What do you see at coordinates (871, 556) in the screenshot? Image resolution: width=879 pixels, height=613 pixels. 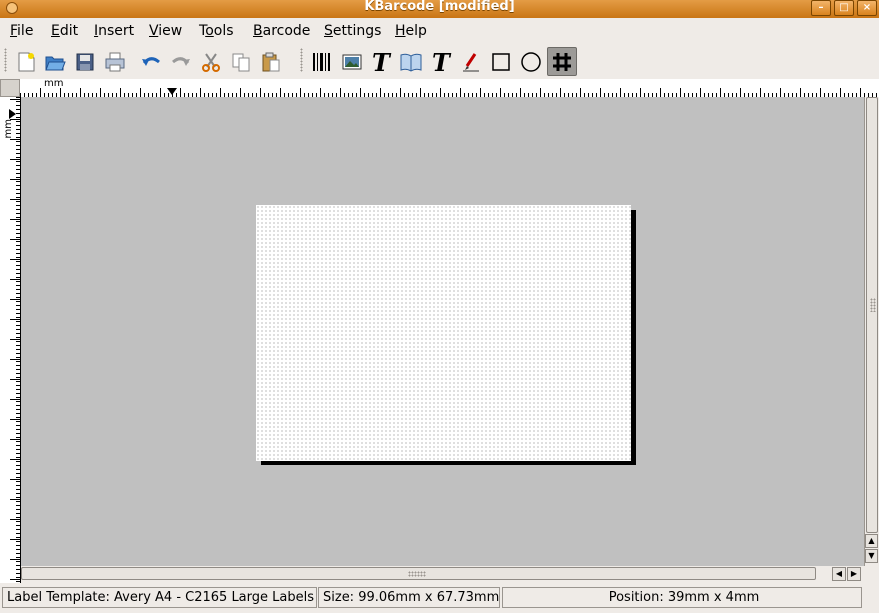 I see `scroll-down-icon: ▼` at bounding box center [871, 556].